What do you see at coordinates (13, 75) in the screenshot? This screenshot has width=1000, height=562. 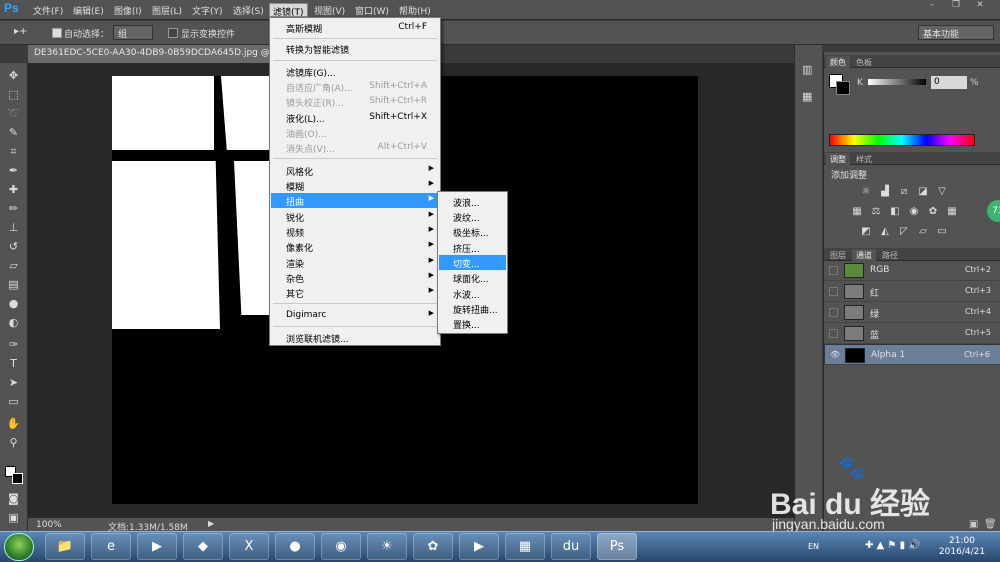 I see `move-icon: ✥` at bounding box center [13, 75].